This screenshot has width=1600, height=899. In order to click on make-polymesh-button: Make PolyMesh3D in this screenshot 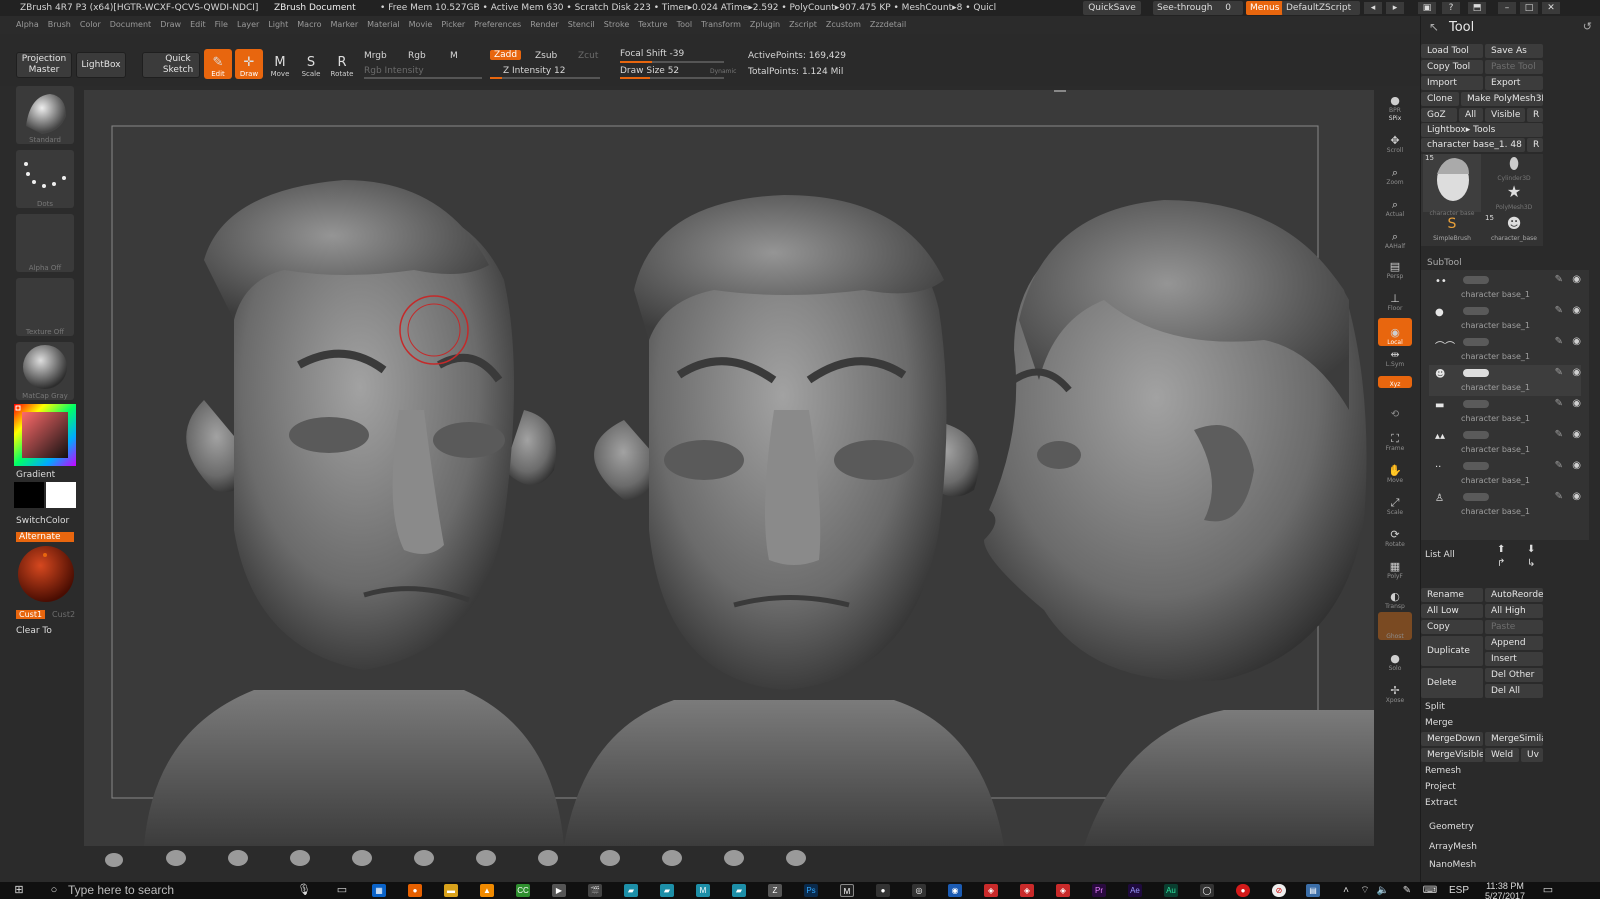, I will do `click(1502, 99)`.